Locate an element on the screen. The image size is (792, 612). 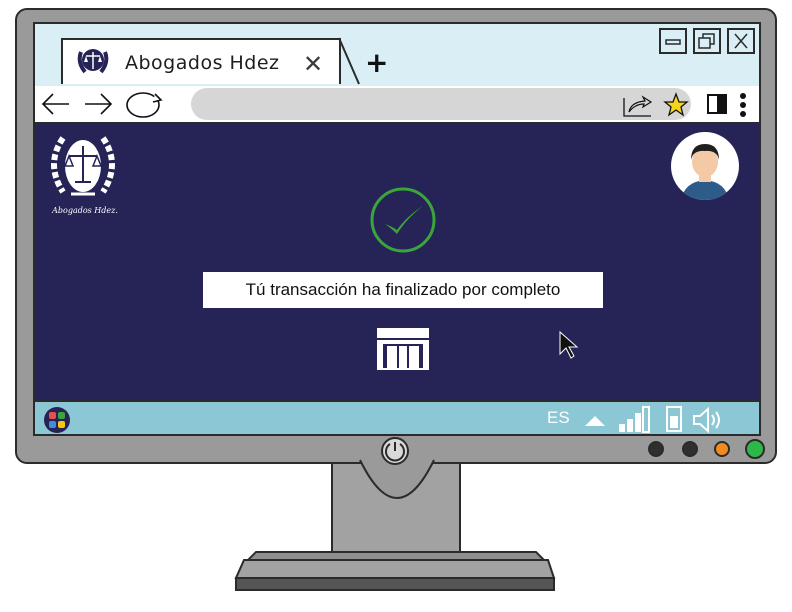
user-avatar-icon is located at coordinates (705, 166).